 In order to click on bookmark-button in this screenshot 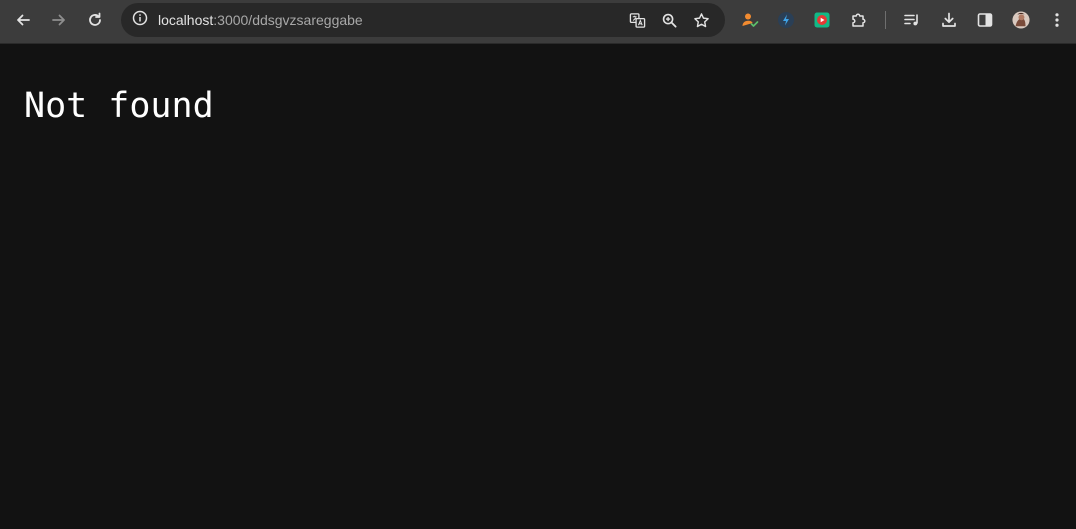, I will do `click(701, 20)`.